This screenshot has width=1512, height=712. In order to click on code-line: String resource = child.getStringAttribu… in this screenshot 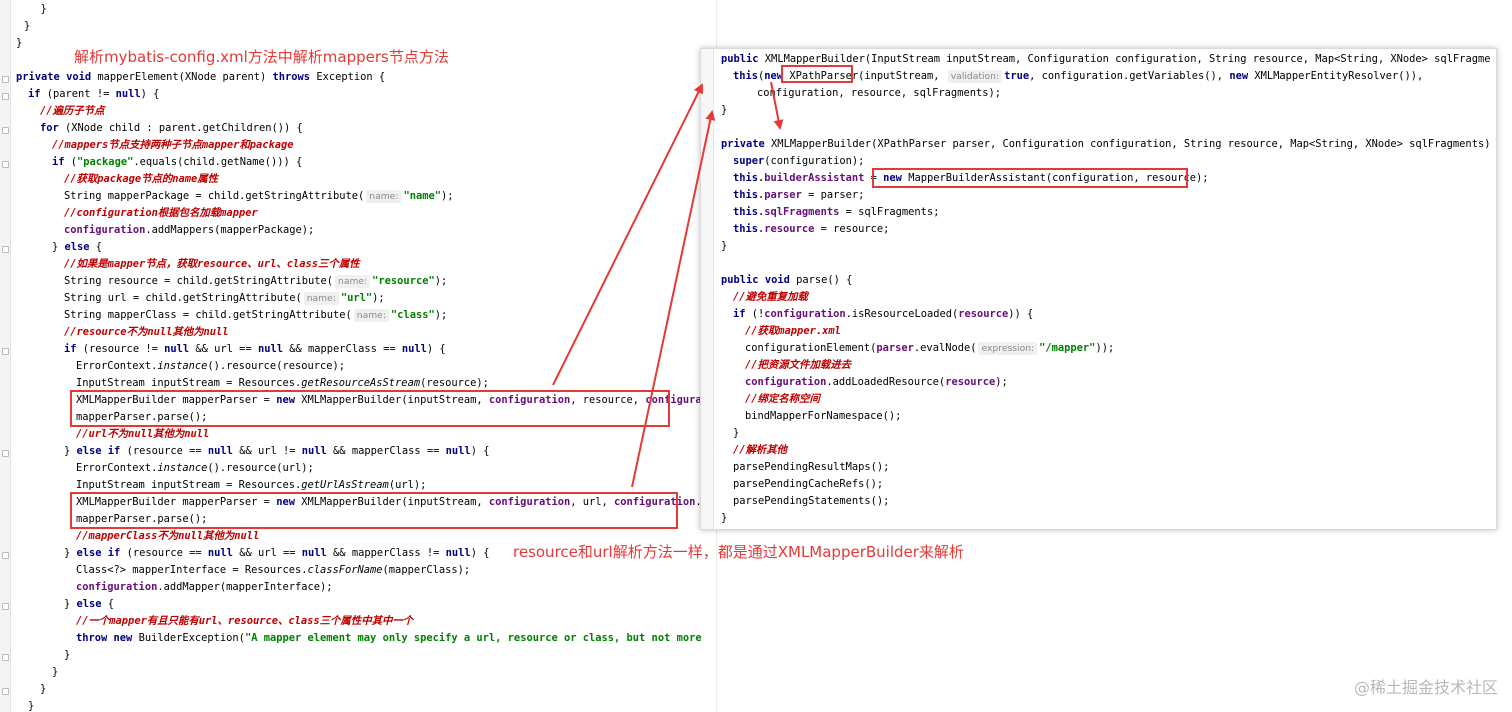, I will do `click(256, 281)`.